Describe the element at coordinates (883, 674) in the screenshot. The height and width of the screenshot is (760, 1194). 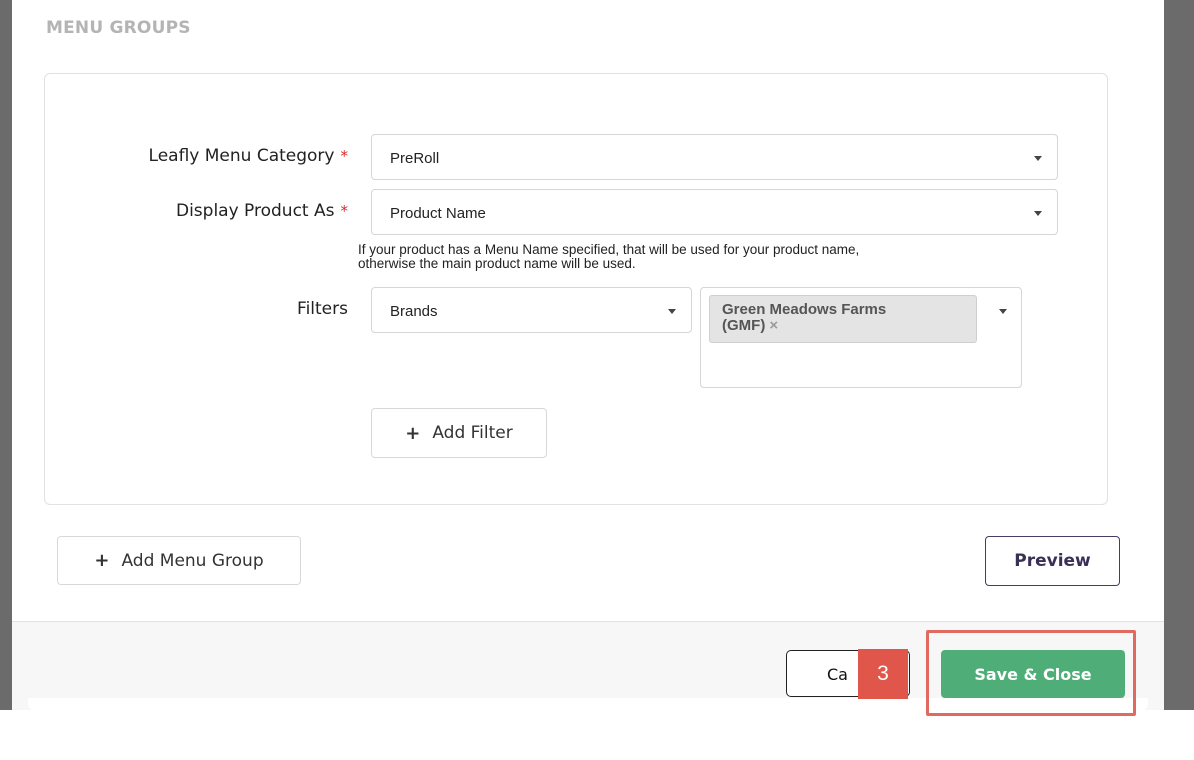
I see `step-badge: 3` at that location.